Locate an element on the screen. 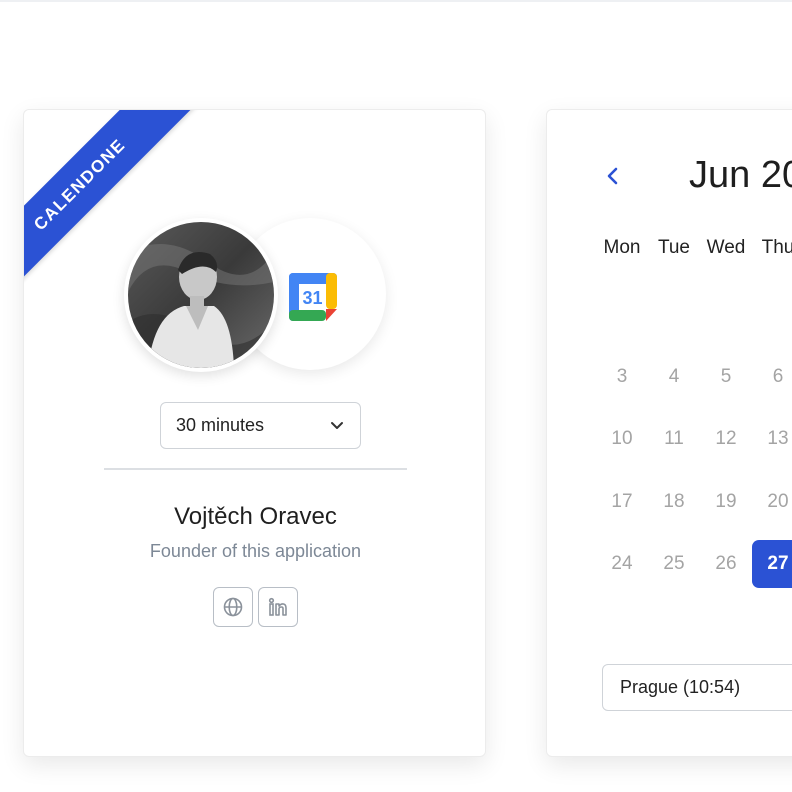 The image size is (792, 792). duration-select: 30 minutes is located at coordinates (260, 425).